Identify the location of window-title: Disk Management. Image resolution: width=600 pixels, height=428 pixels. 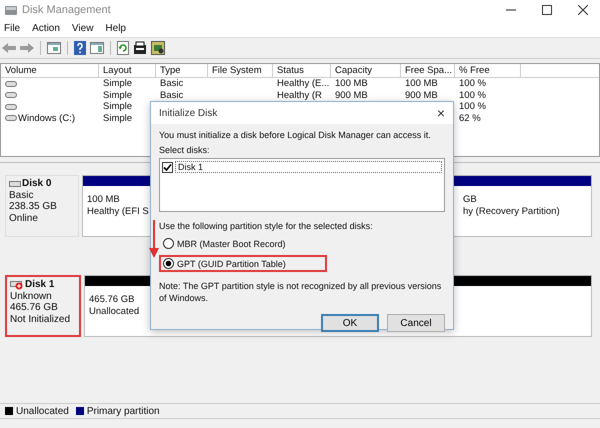
(66, 10).